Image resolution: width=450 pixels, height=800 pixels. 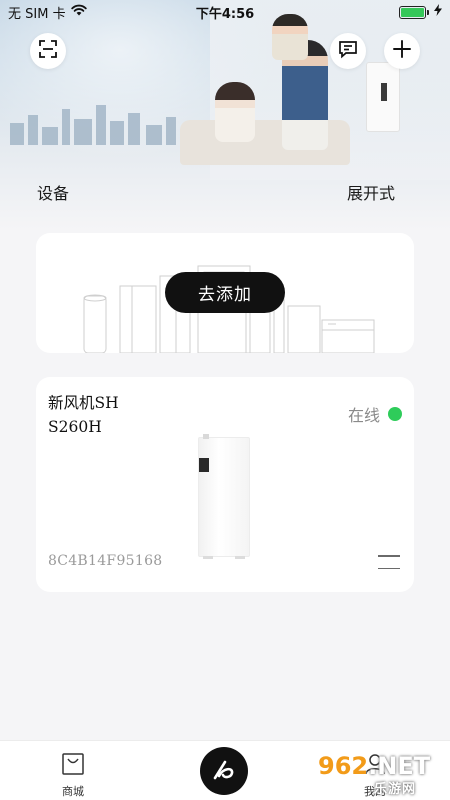 I want to click on carrier-label: 无 SIM 卡, so click(x=37, y=14).